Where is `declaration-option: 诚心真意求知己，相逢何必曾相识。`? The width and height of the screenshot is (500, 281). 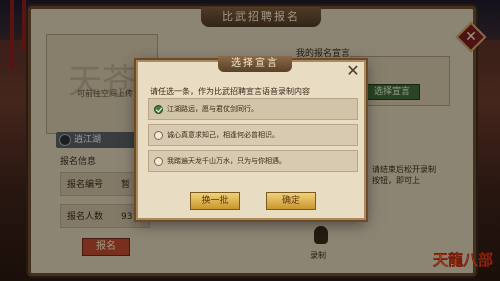 declaration-option: 诚心真意求知己，相逢何必曾相识。 is located at coordinates (253, 135).